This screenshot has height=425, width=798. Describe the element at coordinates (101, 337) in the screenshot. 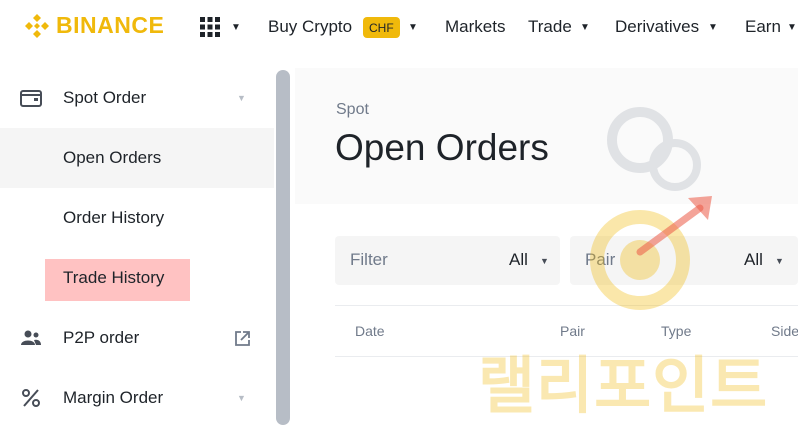

I see `sidebar-item-label: P2P order` at that location.